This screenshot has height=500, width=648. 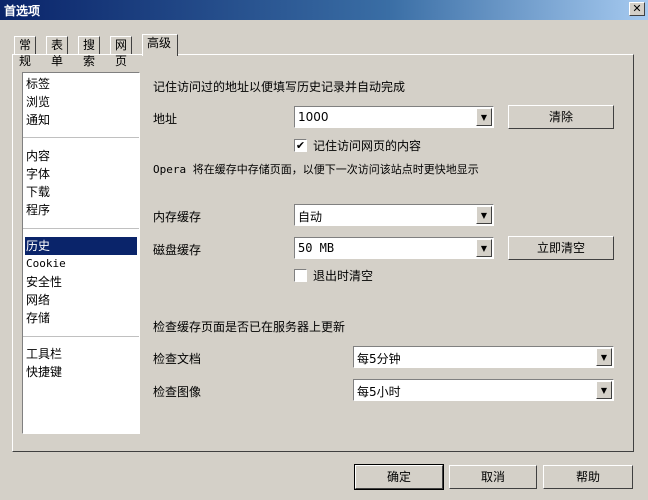 What do you see at coordinates (394, 117) in the screenshot?
I see `address-dropdown: 1000 ▼` at bounding box center [394, 117].